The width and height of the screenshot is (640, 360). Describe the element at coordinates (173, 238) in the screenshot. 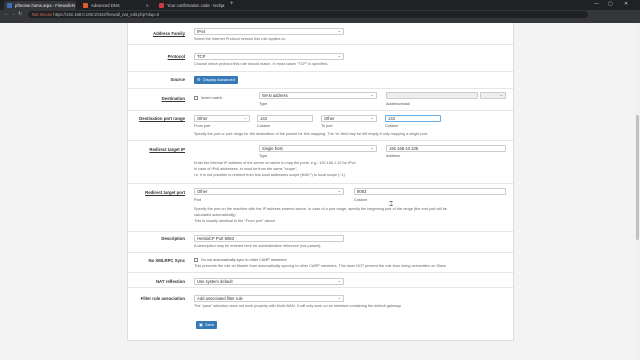

I see `description-label: Description` at that location.